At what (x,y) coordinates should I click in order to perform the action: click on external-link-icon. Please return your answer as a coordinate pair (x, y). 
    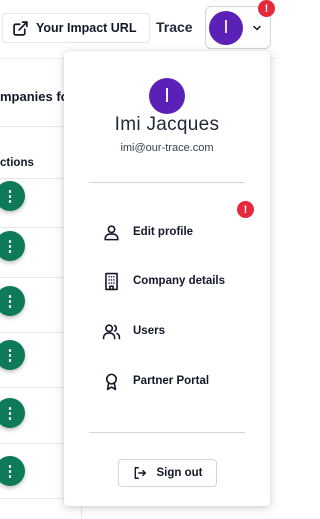
    Looking at the image, I should click on (20, 28).